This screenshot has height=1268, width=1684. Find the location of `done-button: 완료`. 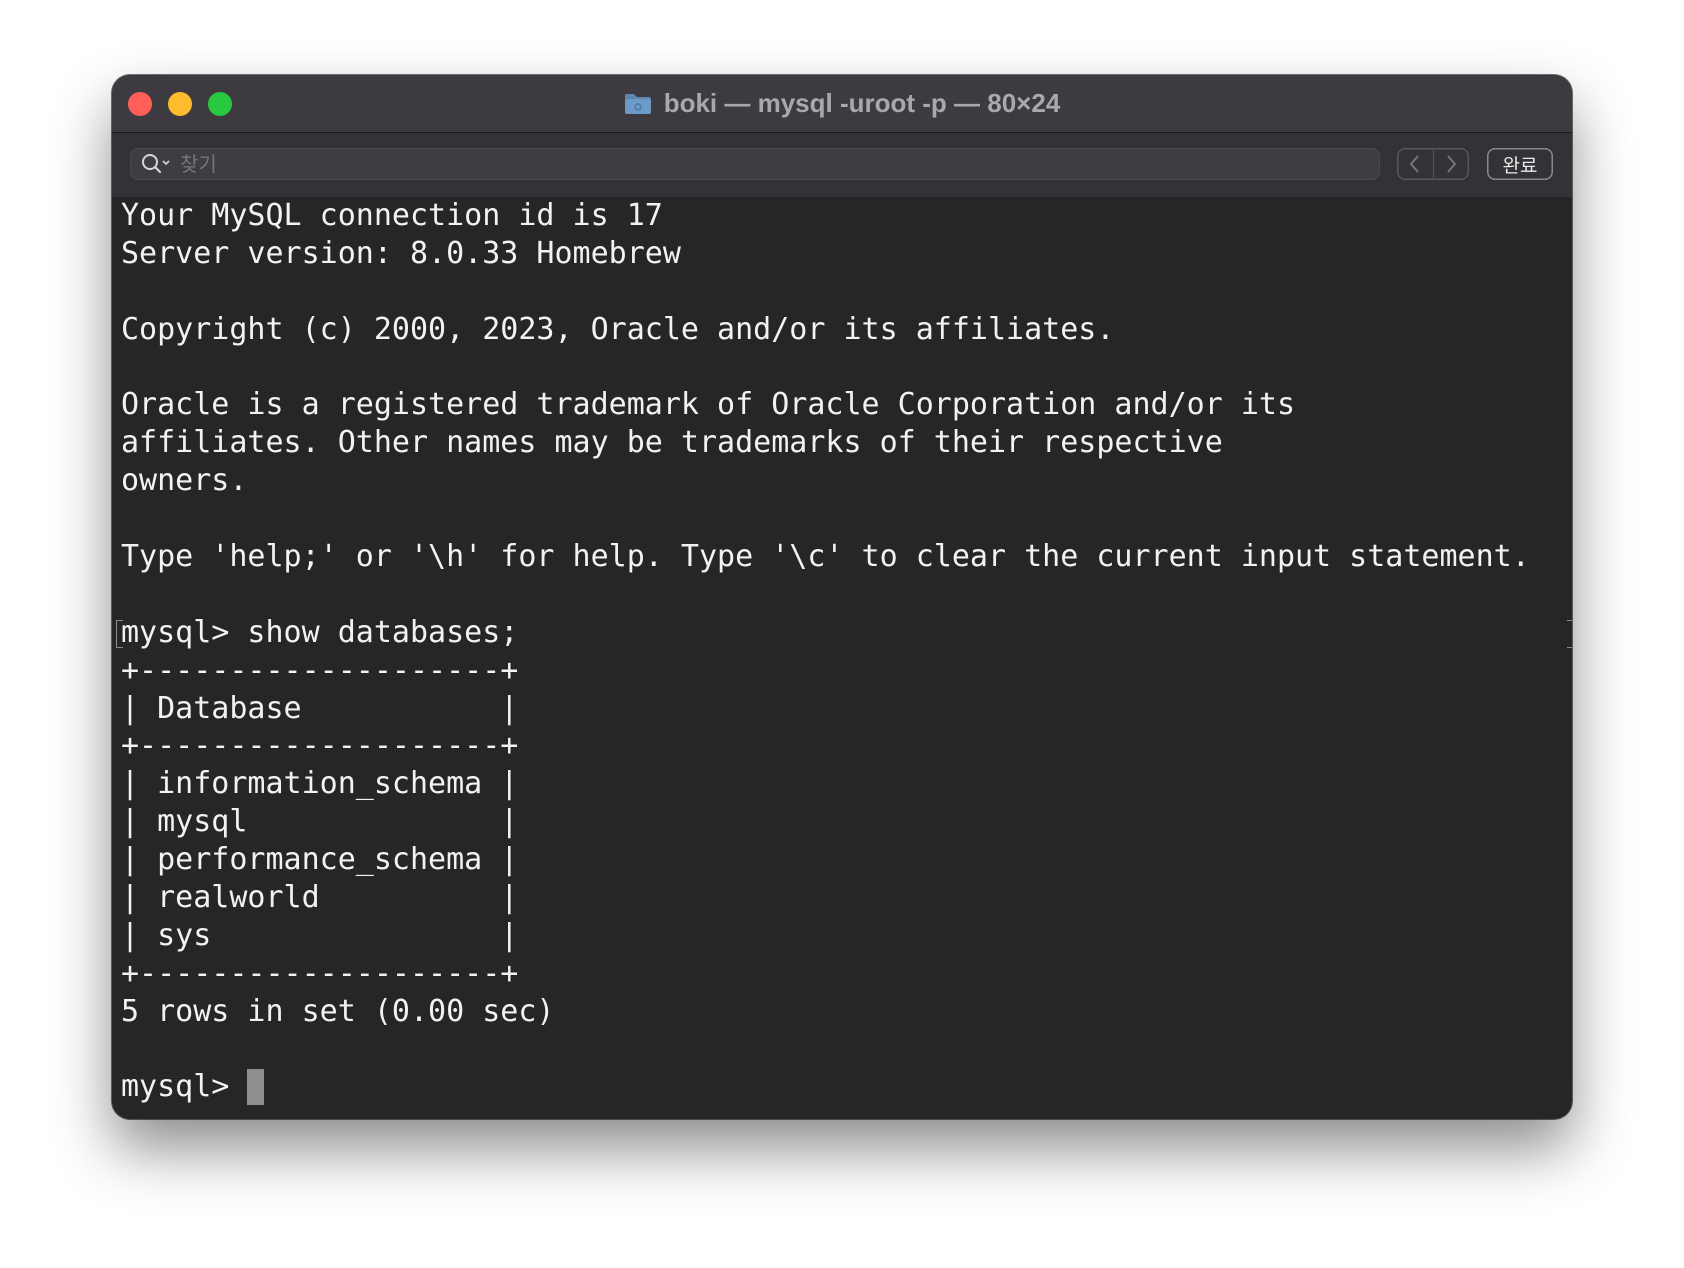

done-button: 완료 is located at coordinates (1520, 164).